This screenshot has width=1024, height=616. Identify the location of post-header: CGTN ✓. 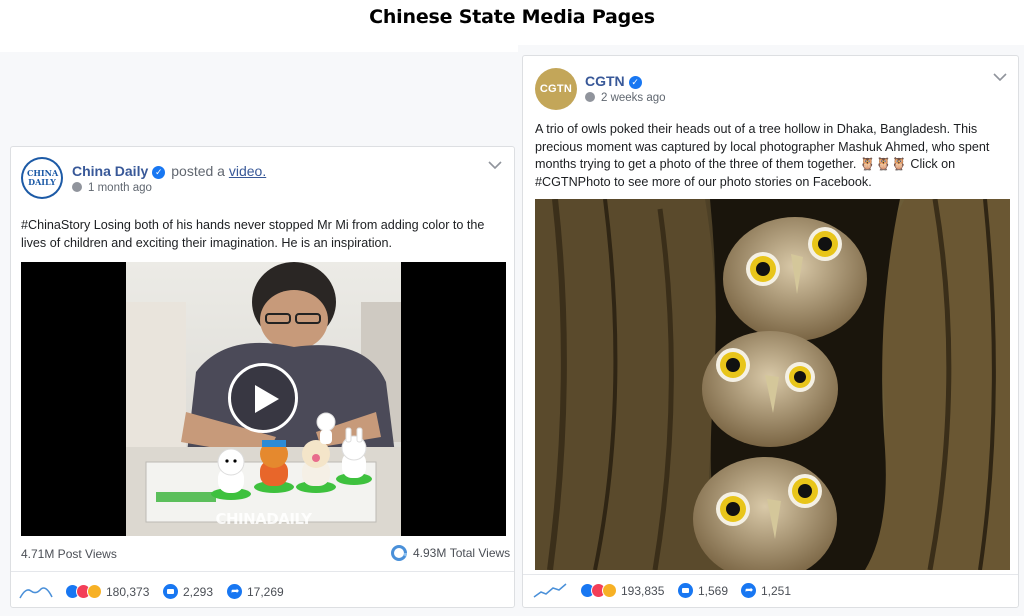
(613, 81).